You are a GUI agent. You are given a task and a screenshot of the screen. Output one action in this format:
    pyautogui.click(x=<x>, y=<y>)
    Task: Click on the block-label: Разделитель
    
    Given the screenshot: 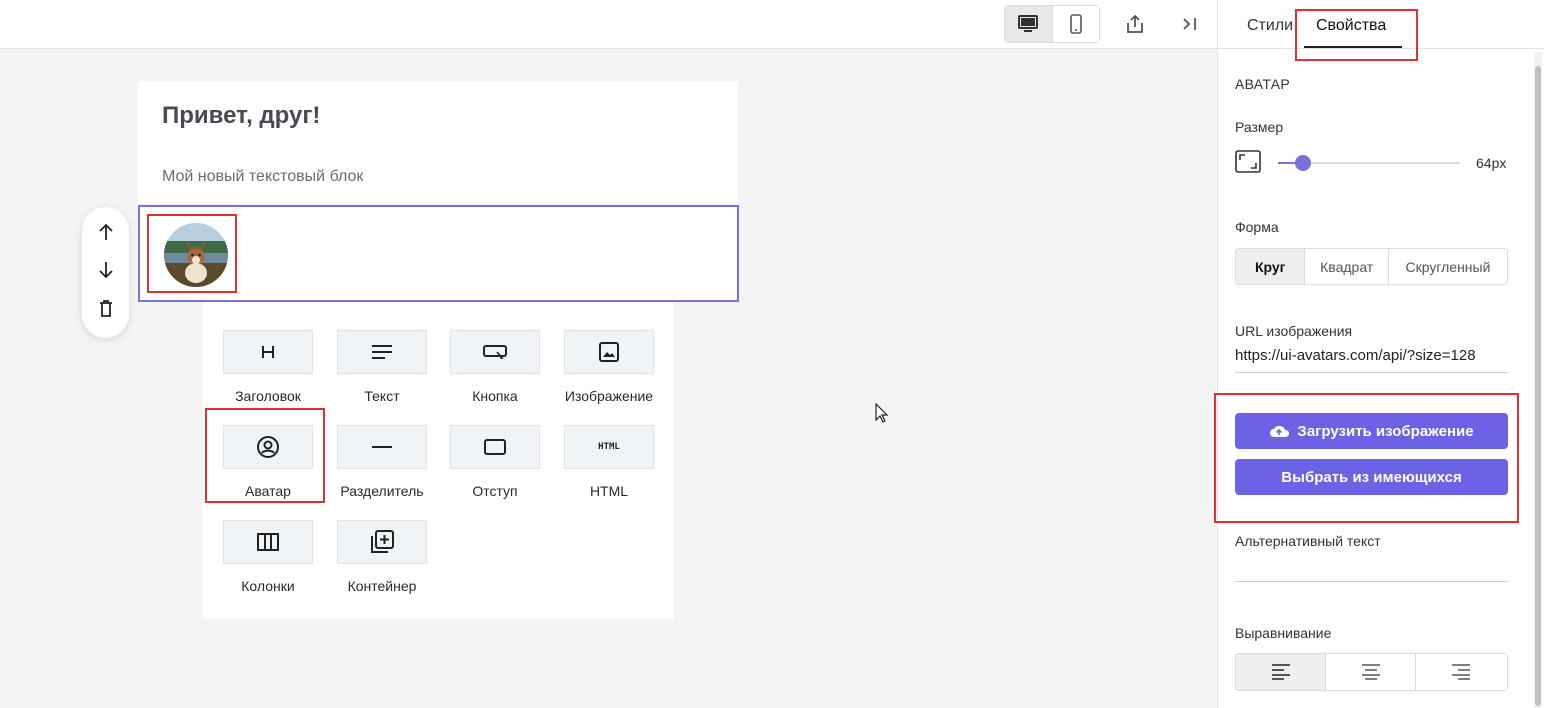 What is the action you would take?
    pyautogui.click(x=382, y=491)
    